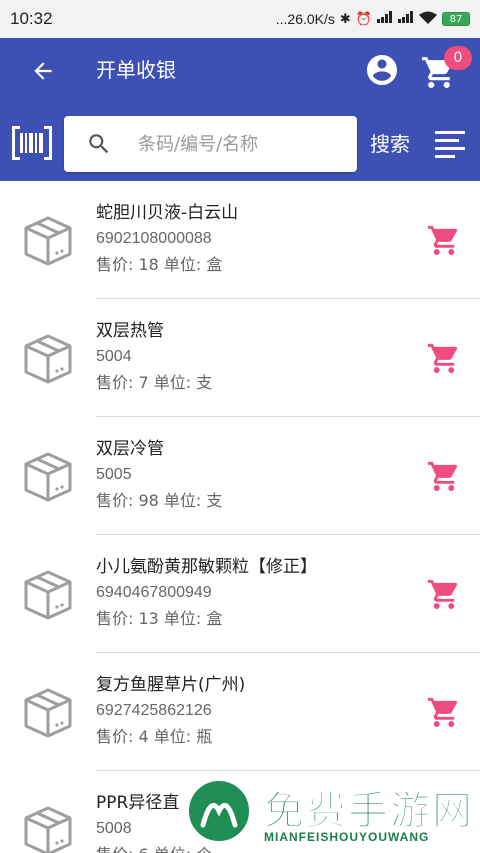  What do you see at coordinates (456, 19) in the screenshot?
I see `battery-icon: 87` at bounding box center [456, 19].